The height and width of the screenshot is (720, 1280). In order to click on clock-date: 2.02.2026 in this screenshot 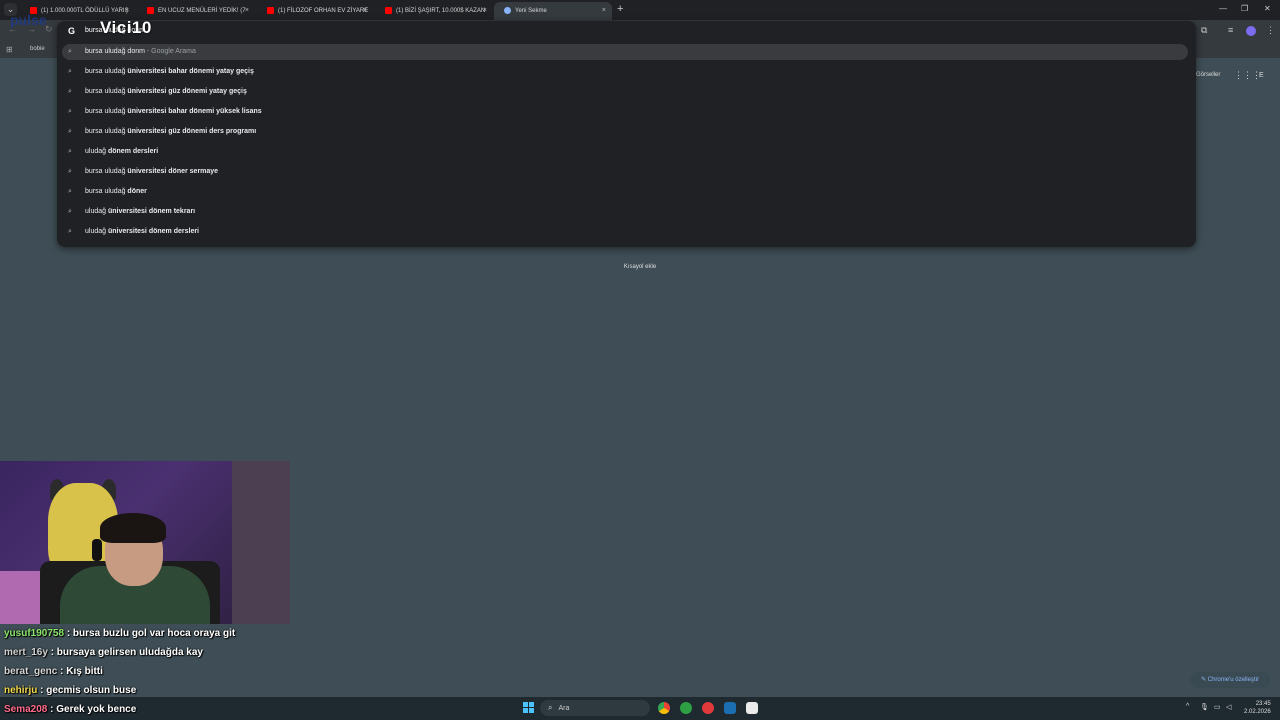, I will do `click(1257, 712)`.